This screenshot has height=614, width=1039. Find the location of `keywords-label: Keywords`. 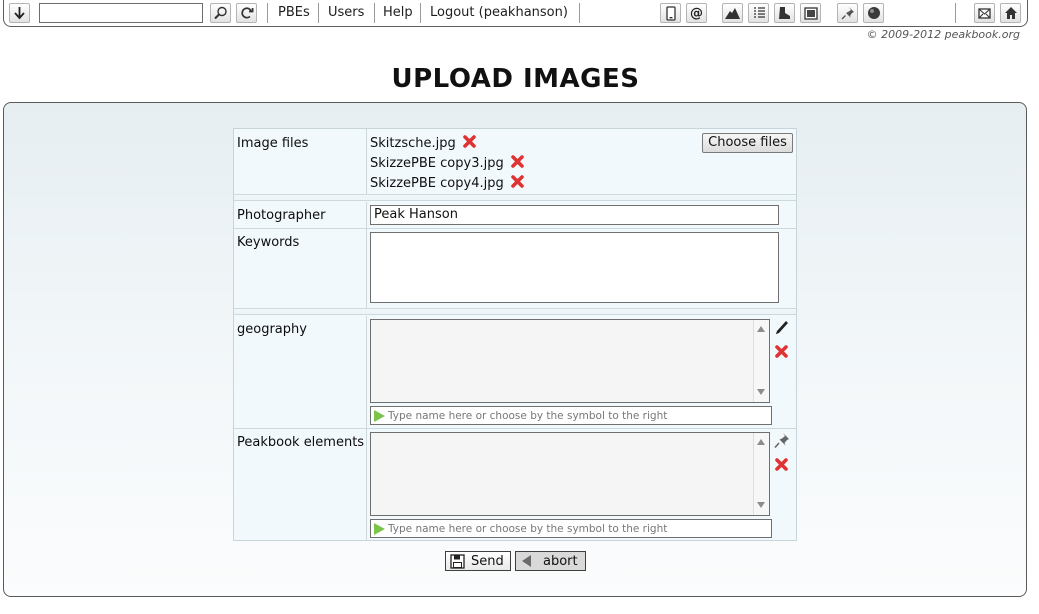

keywords-label: Keywords is located at coordinates (300, 268).